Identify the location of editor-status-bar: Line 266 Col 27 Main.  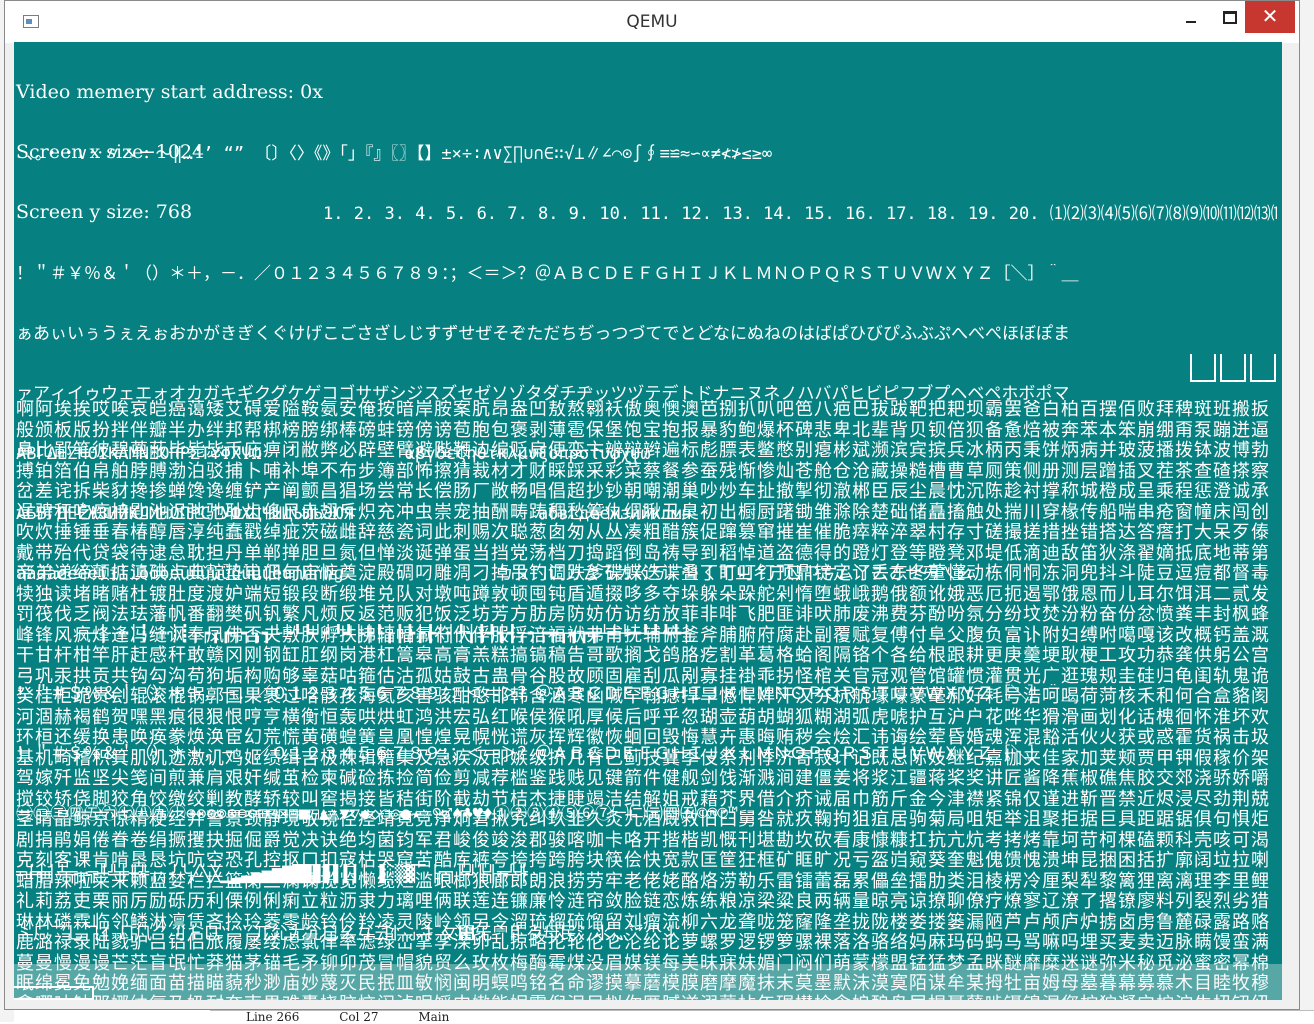
(762, 1016).